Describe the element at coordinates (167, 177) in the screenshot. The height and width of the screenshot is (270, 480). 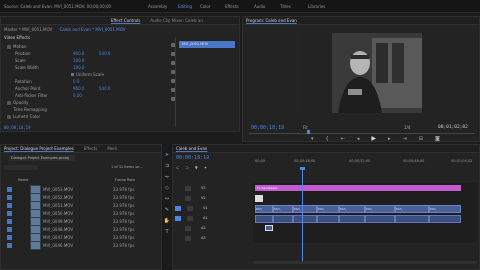
I see `ripple-edit-tool-icon: ⟛` at that location.